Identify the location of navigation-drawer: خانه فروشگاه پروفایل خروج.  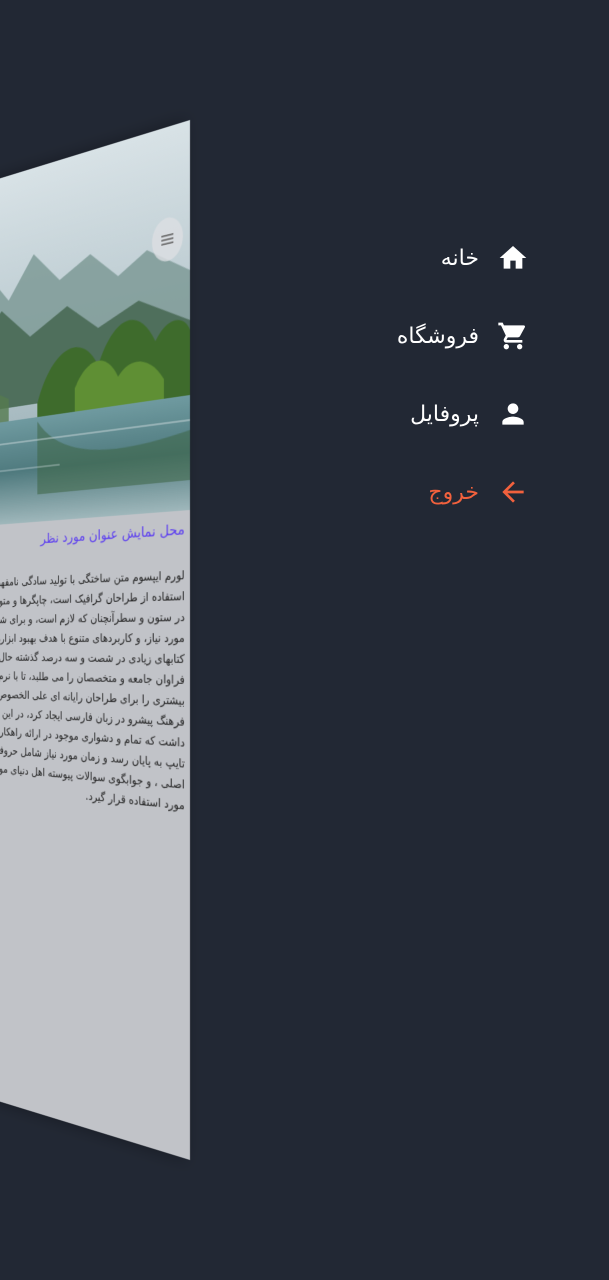
(479, 388).